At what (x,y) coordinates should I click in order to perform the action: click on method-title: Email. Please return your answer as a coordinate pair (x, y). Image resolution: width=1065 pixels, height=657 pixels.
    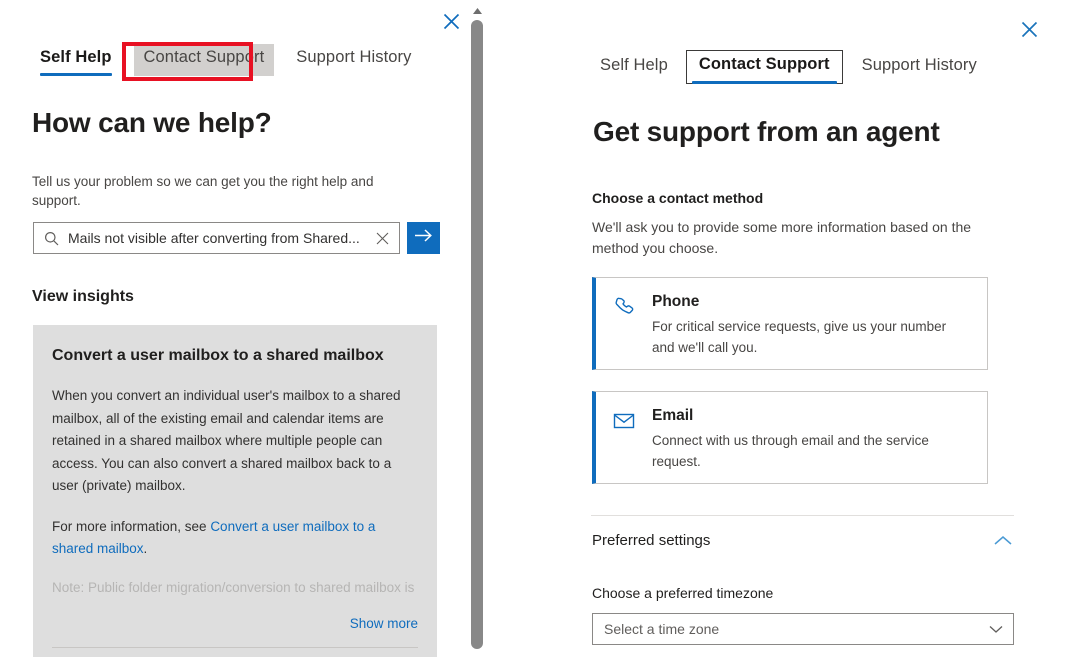
    Looking at the image, I should click on (673, 415).